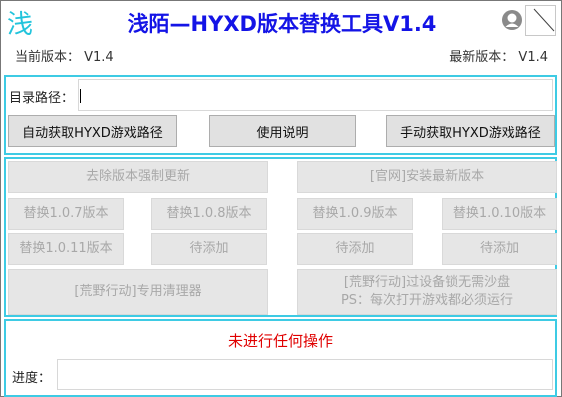 The height and width of the screenshot is (397, 562). What do you see at coordinates (42, 98) in the screenshot?
I see `dir-label: 目录路径：` at bounding box center [42, 98].